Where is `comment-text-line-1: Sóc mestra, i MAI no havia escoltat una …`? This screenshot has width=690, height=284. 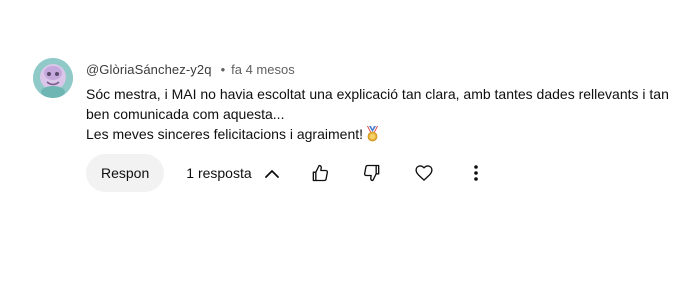
comment-text-line-1: Sóc mestra, i MAI no havia escoltat una … is located at coordinates (377, 104).